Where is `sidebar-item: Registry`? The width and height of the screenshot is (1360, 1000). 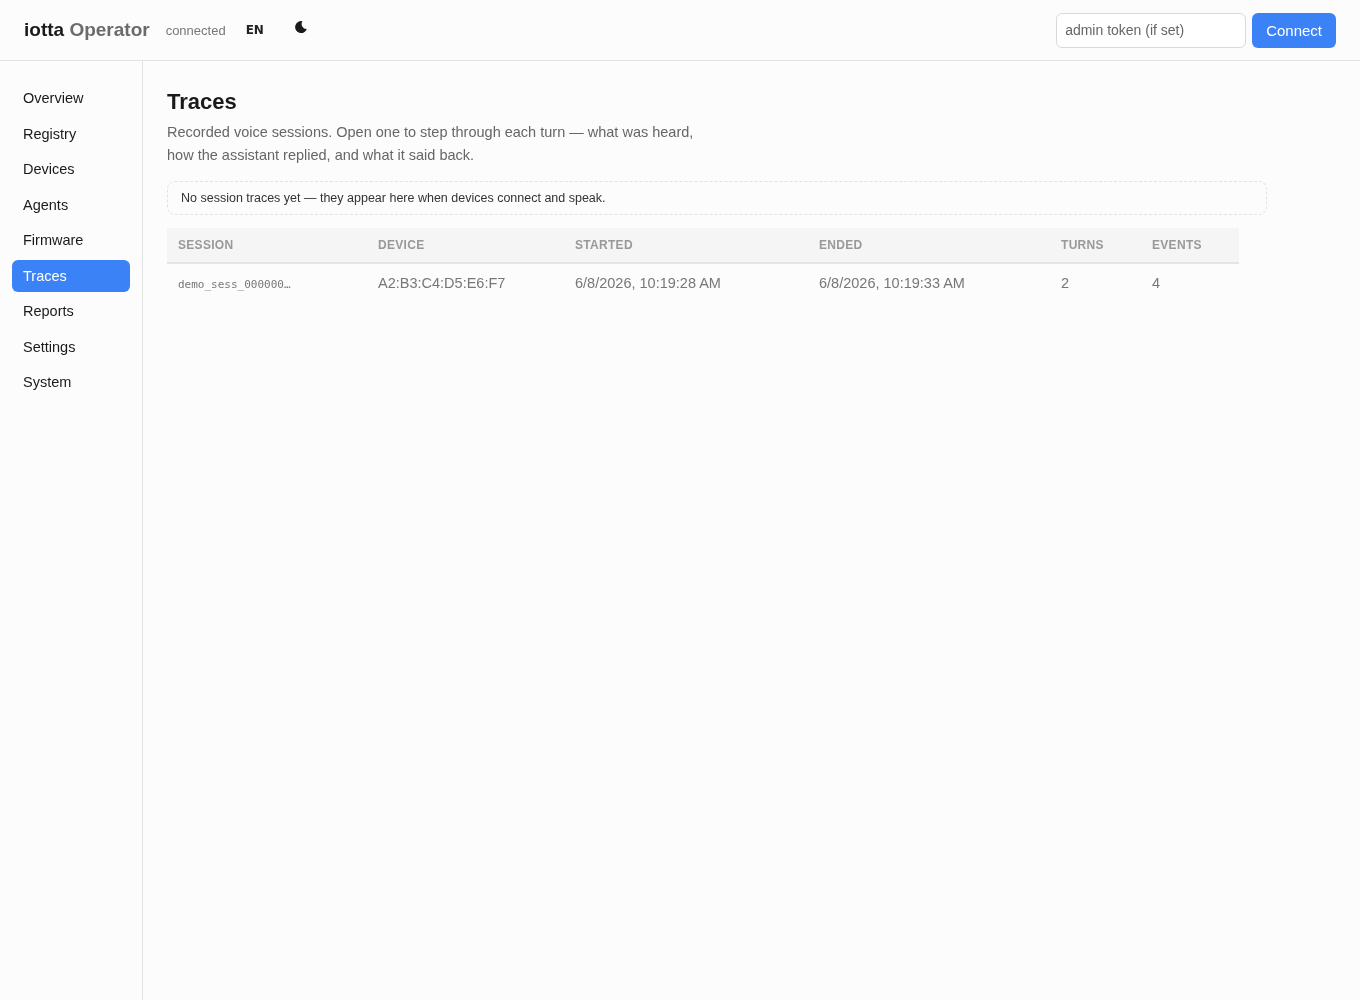 sidebar-item: Registry is located at coordinates (71, 133).